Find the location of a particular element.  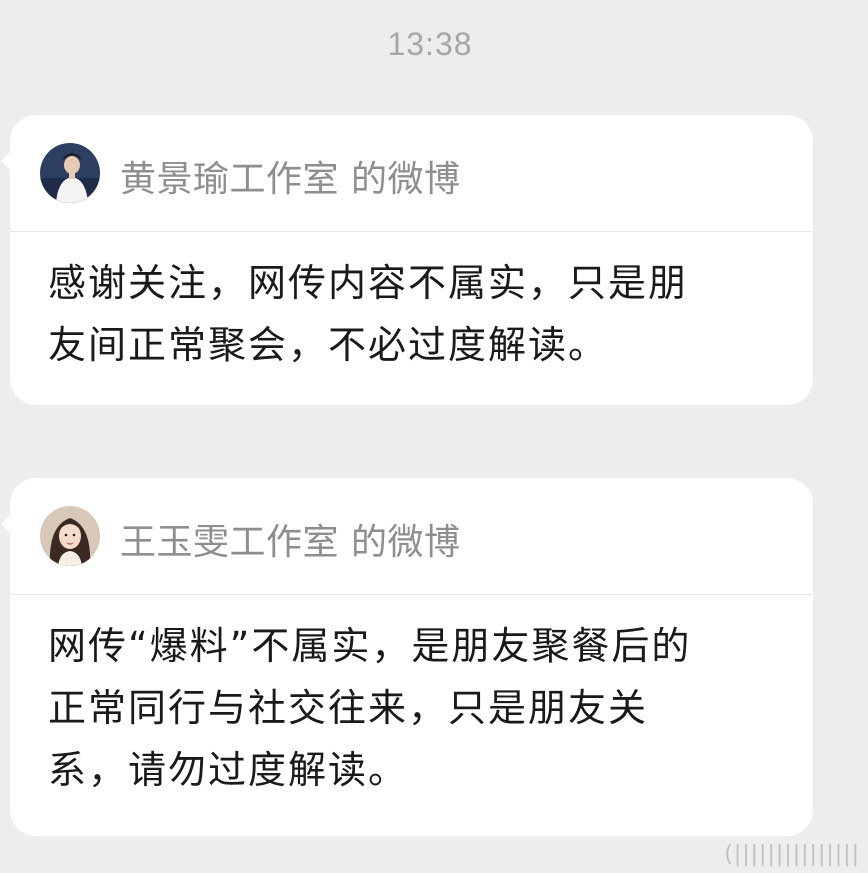

avatar-woman-icon is located at coordinates (70, 536).